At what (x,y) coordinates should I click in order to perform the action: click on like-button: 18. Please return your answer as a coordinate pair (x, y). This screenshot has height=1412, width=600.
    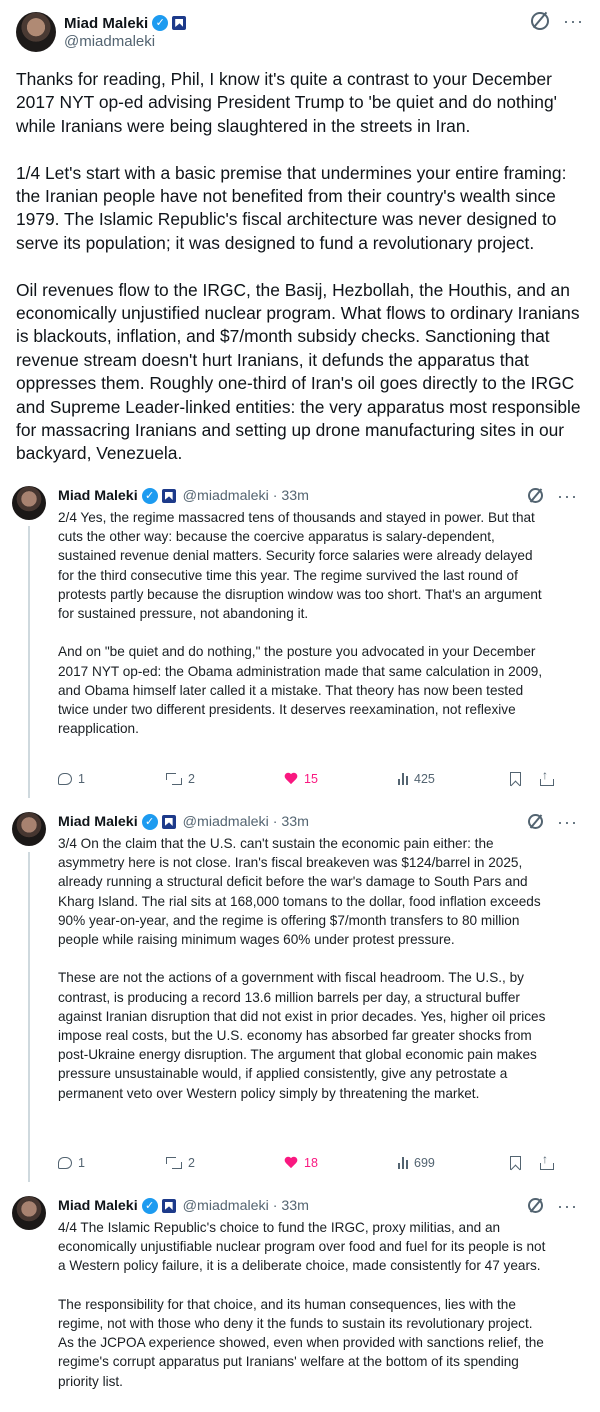
    Looking at the image, I should click on (301, 1163).